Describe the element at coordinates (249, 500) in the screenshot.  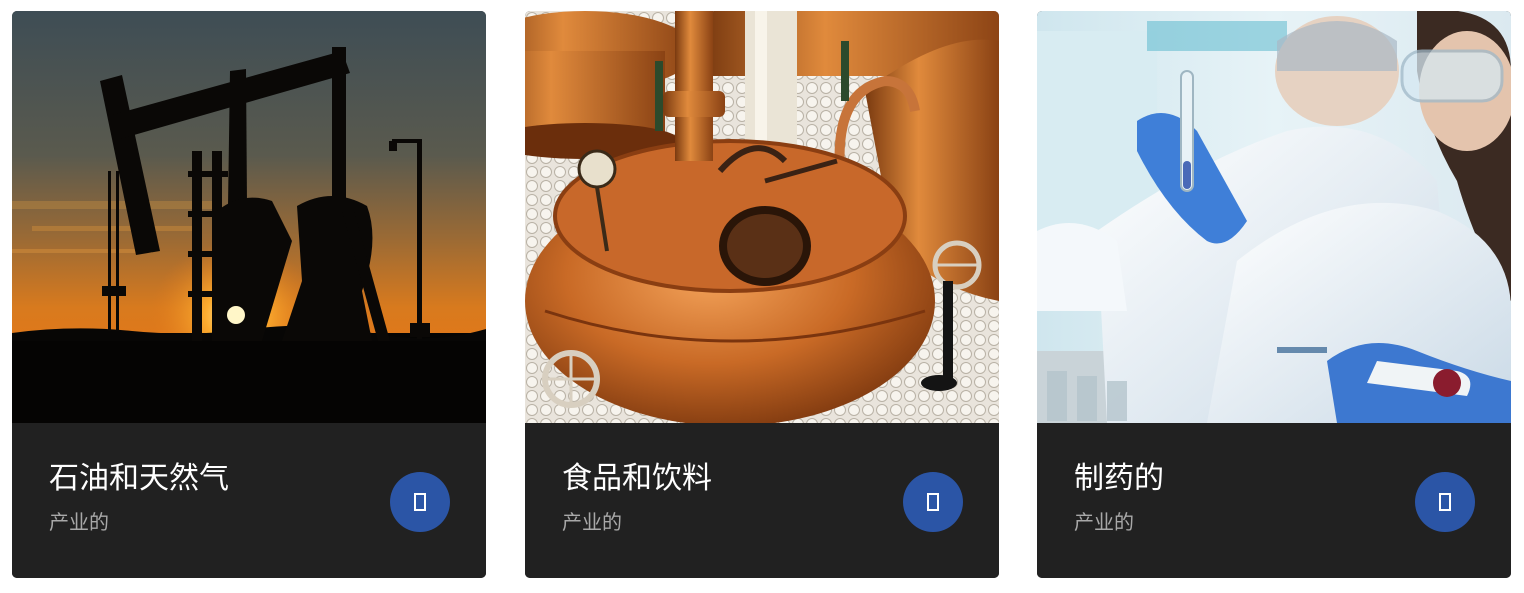
I see `card-footer: 石油和天然气 产业的` at that location.